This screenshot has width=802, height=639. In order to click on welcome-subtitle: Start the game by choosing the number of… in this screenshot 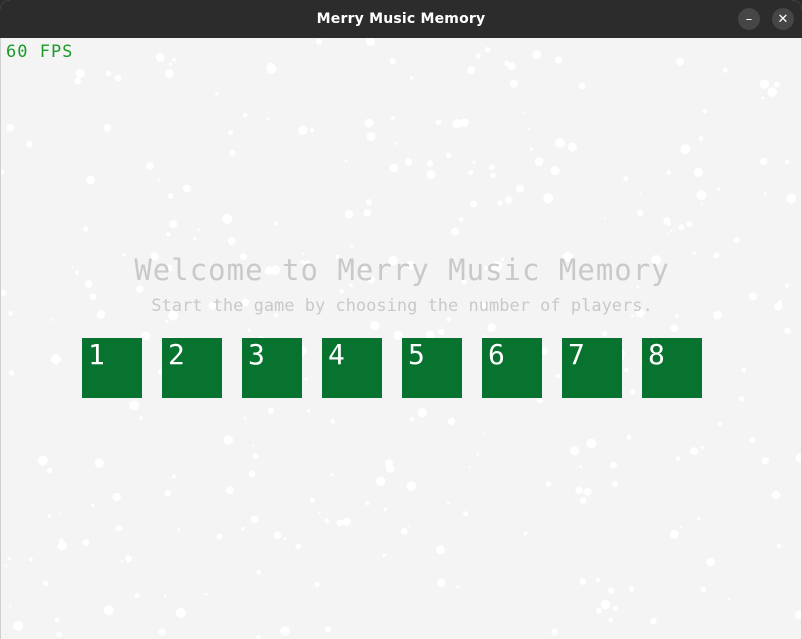, I will do `click(402, 306)`.